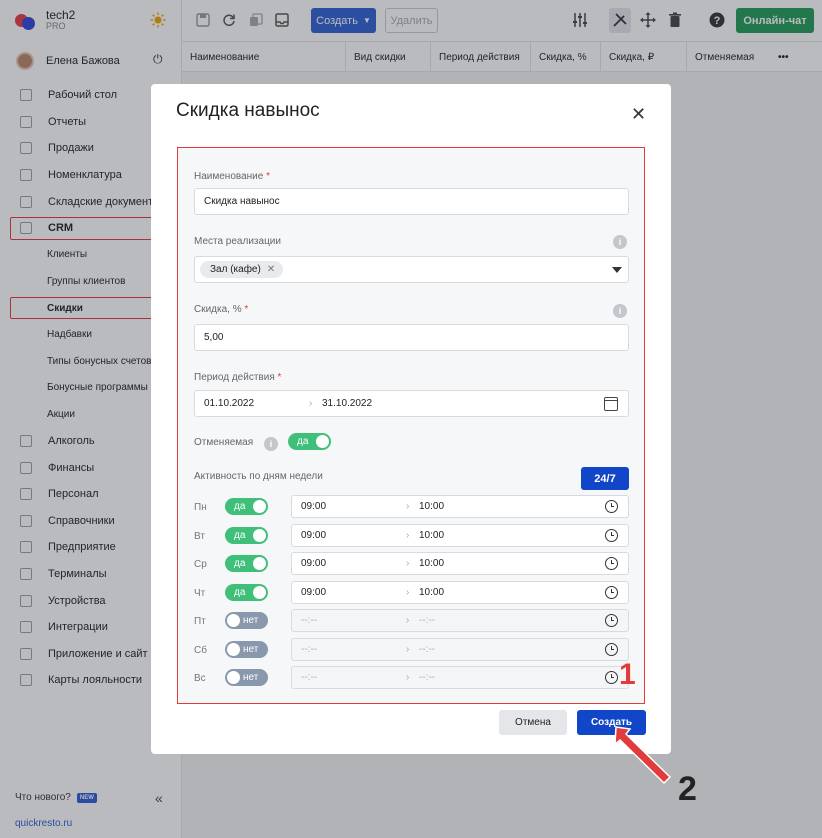 Image resolution: width=822 pixels, height=838 pixels. What do you see at coordinates (303, 441) in the screenshot?
I see `cancelable-toggle-label: да` at bounding box center [303, 441].